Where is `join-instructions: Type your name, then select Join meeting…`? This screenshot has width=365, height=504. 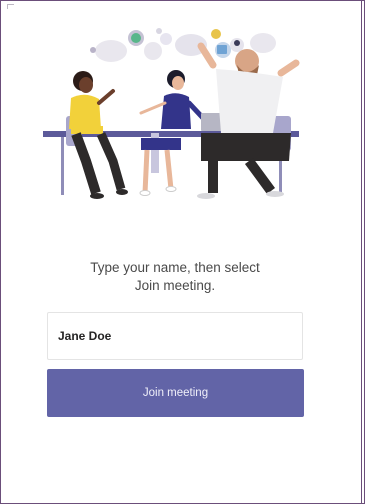
join-instructions: Type your name, then select Join meeting… is located at coordinates (175, 277).